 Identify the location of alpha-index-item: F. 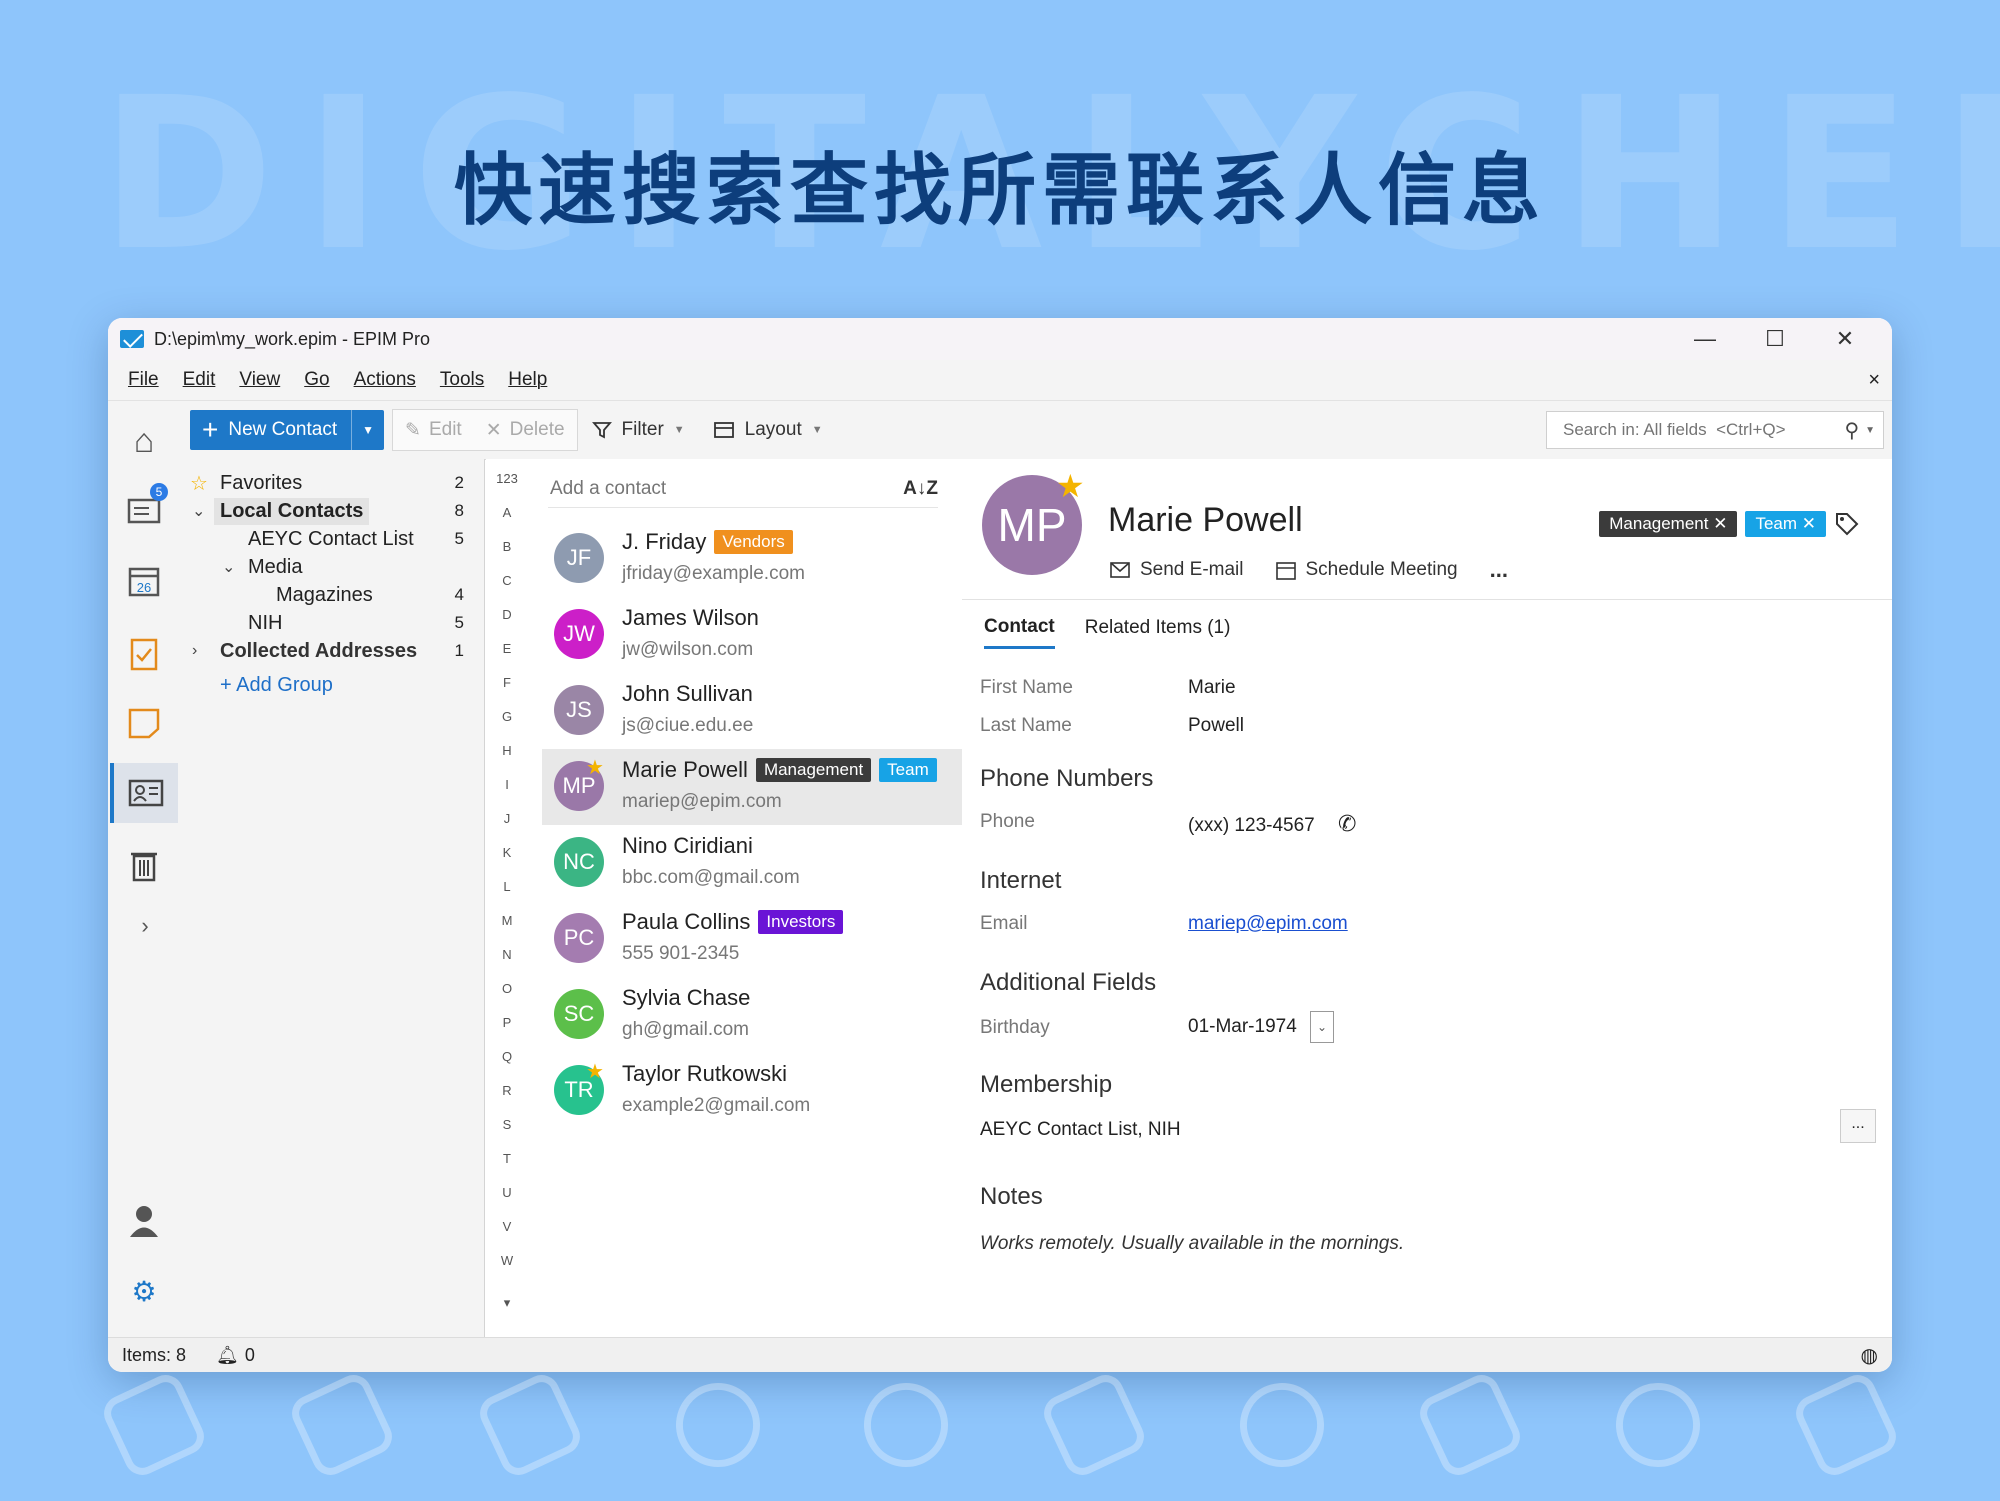
(507, 682).